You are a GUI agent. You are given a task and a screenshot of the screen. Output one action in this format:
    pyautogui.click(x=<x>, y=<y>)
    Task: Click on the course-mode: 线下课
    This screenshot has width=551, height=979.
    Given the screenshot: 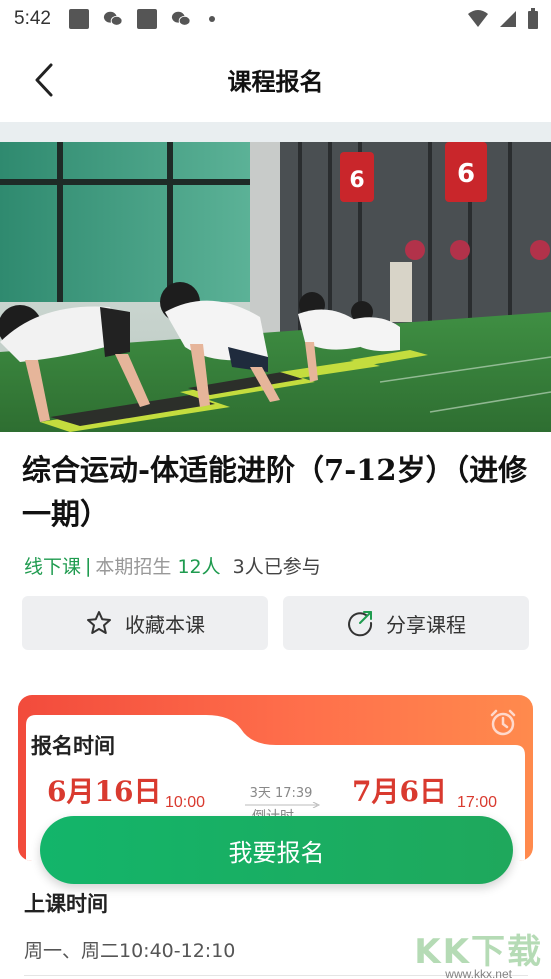 What is the action you would take?
    pyautogui.click(x=53, y=567)
    